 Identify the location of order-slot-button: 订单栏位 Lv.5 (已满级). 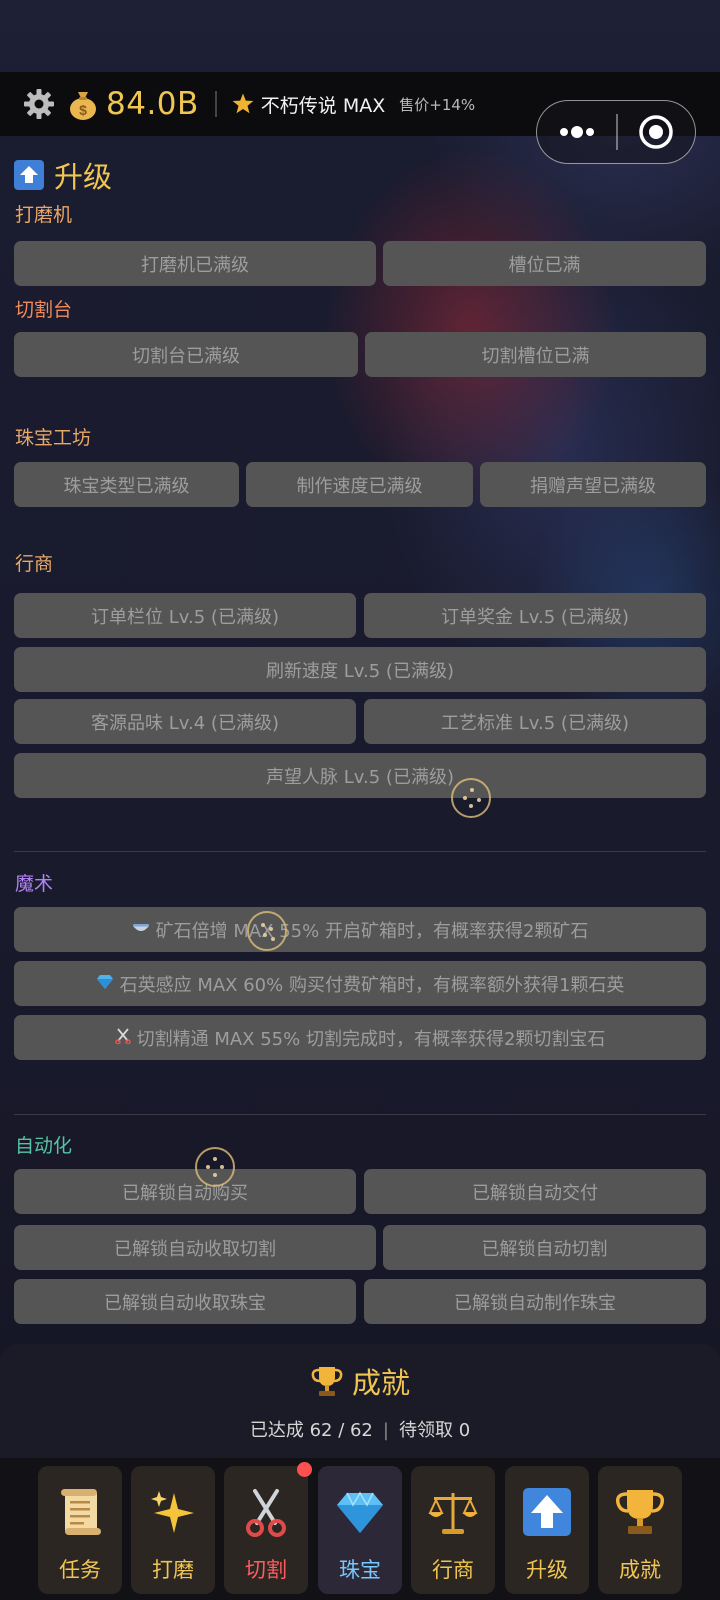
(185, 615).